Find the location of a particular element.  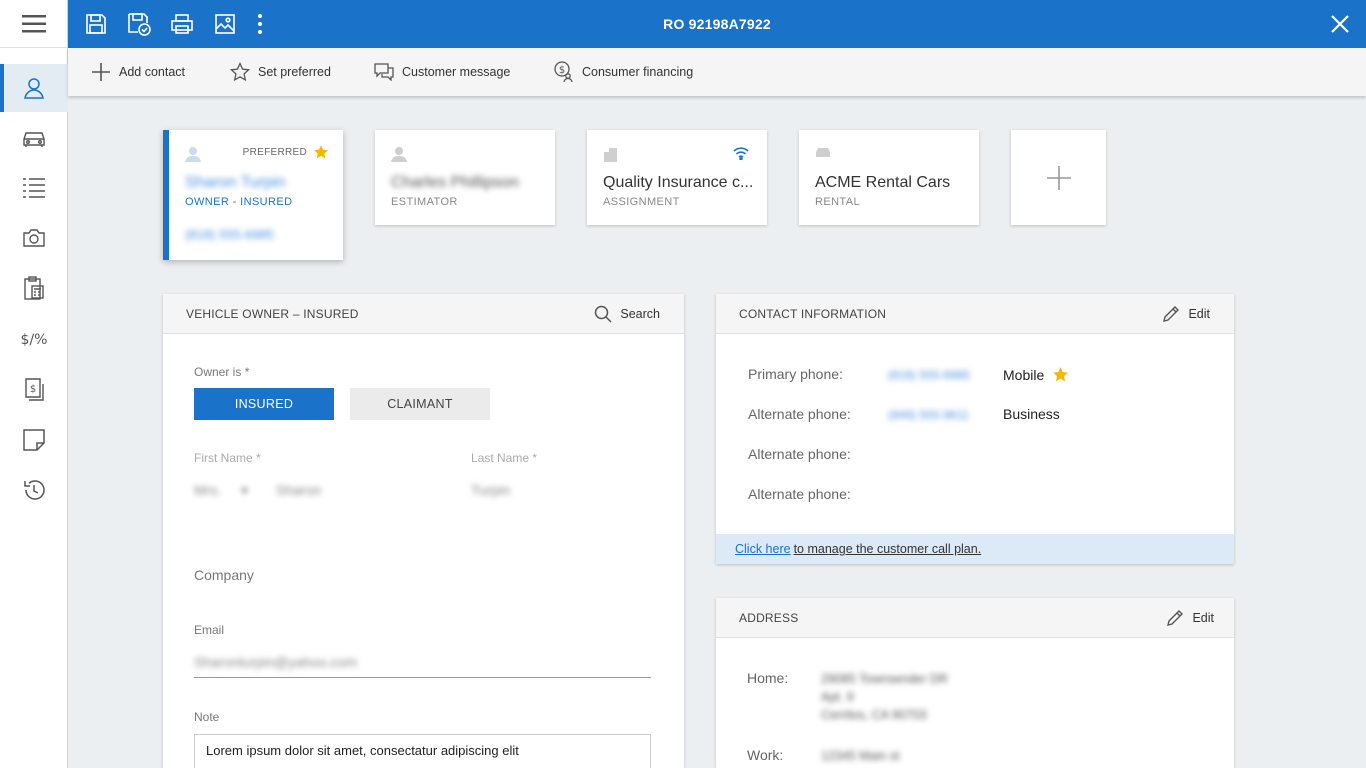

sidebar-item-invoice: $ is located at coordinates (34, 390).